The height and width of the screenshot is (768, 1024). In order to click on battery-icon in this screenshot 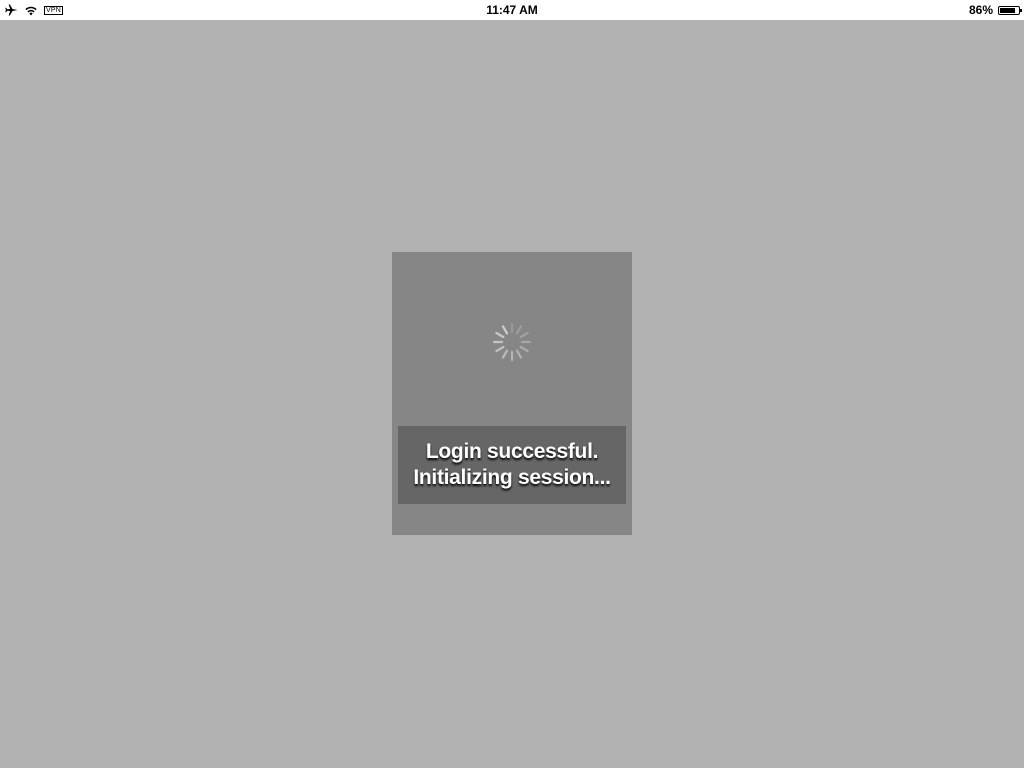, I will do `click(1010, 10)`.